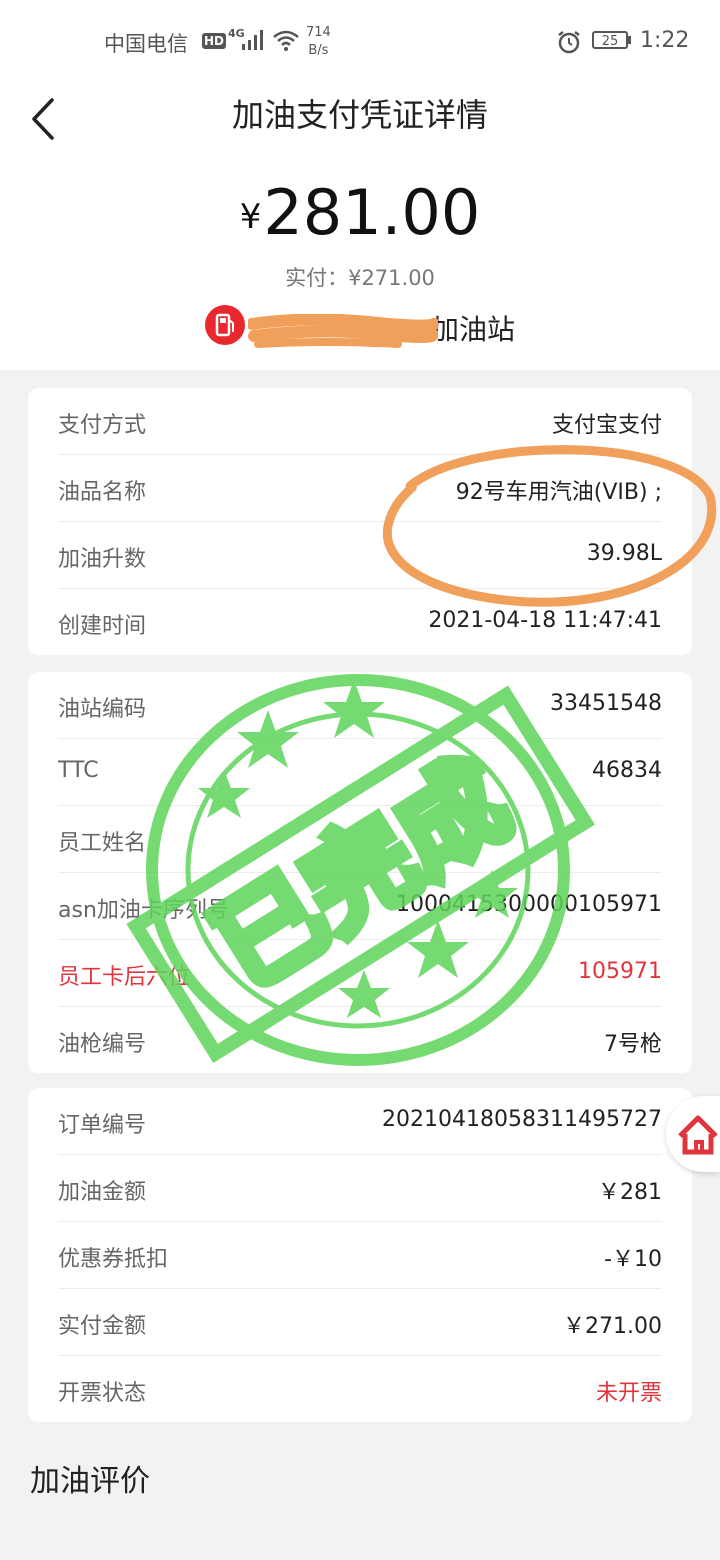 The image size is (720, 1560). I want to click on station-name-text: 加油站, so click(472, 329).